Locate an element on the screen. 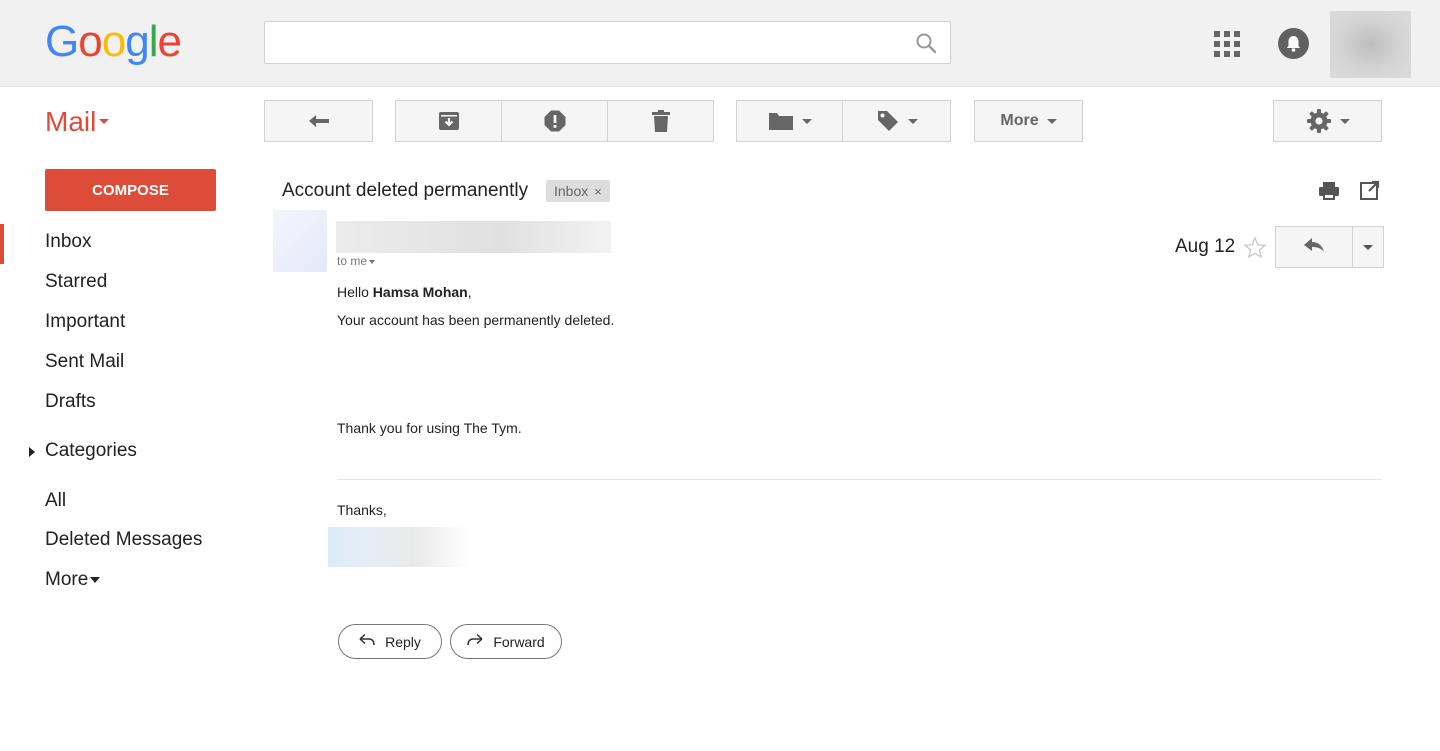  sidebar-item-categories: Categories is located at coordinates (91, 451).